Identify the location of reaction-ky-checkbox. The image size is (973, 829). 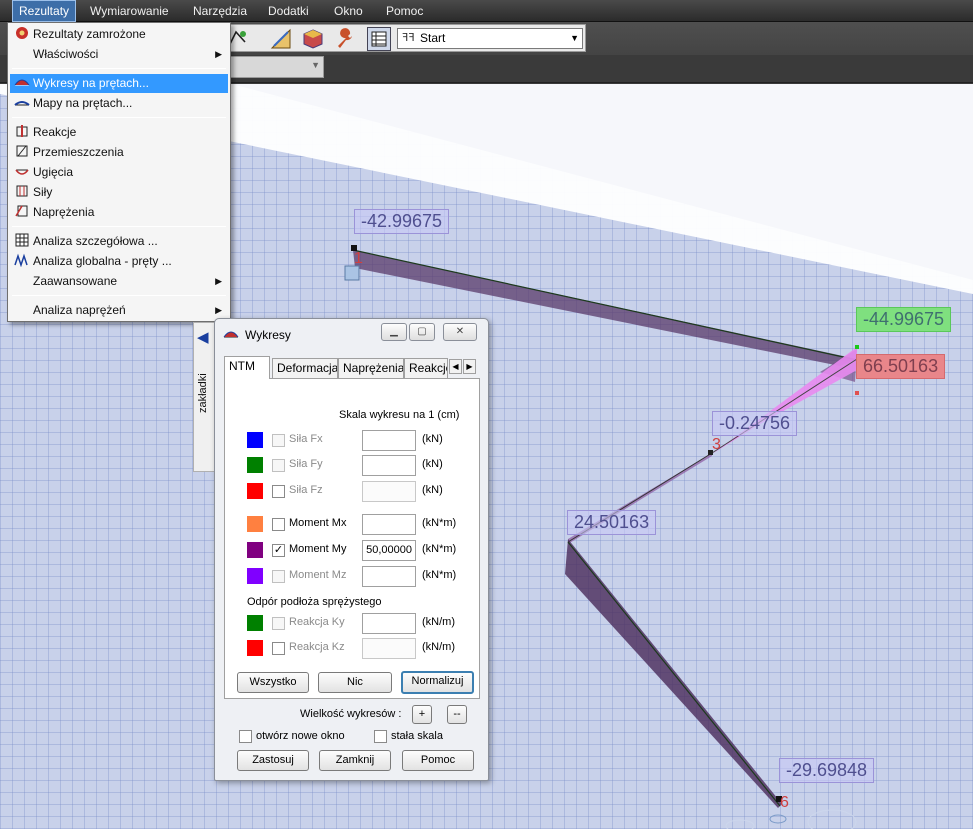
(278, 623).